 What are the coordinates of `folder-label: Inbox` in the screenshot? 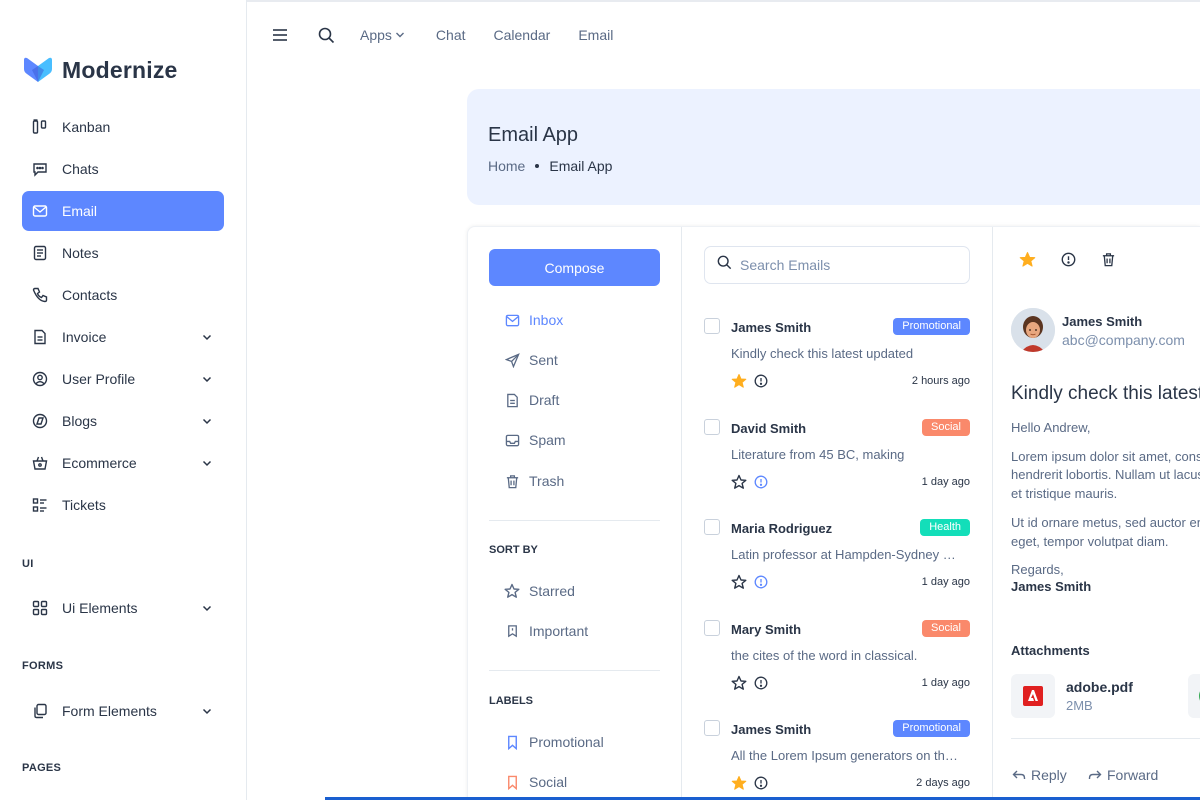 It's located at (546, 320).